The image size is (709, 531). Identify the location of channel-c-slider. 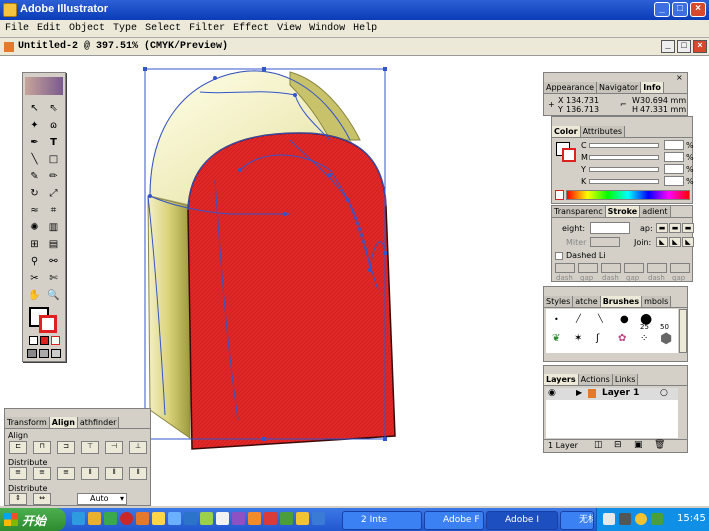
(624, 145).